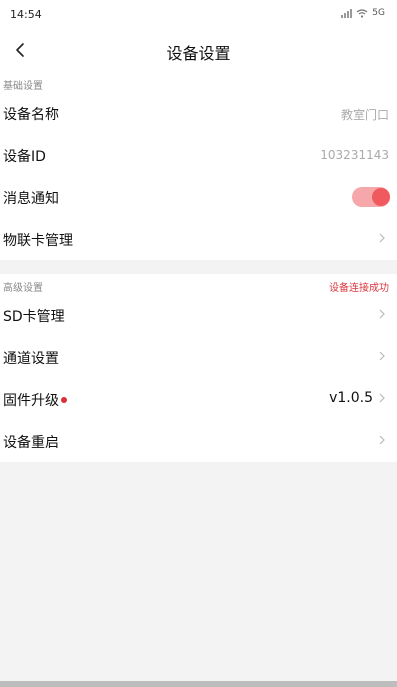 The height and width of the screenshot is (687, 397). Describe the element at coordinates (34, 317) in the screenshot. I see `sd-card-label: SD卡管理` at that location.